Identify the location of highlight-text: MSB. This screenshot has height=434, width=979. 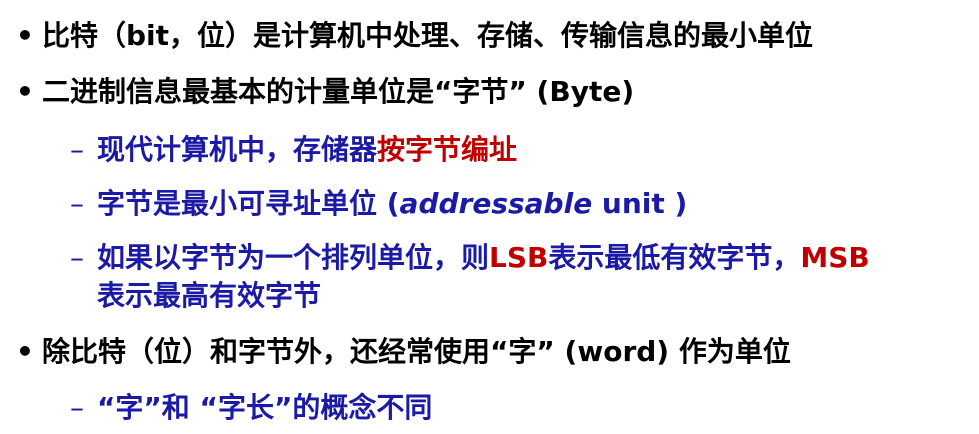
(835, 257).